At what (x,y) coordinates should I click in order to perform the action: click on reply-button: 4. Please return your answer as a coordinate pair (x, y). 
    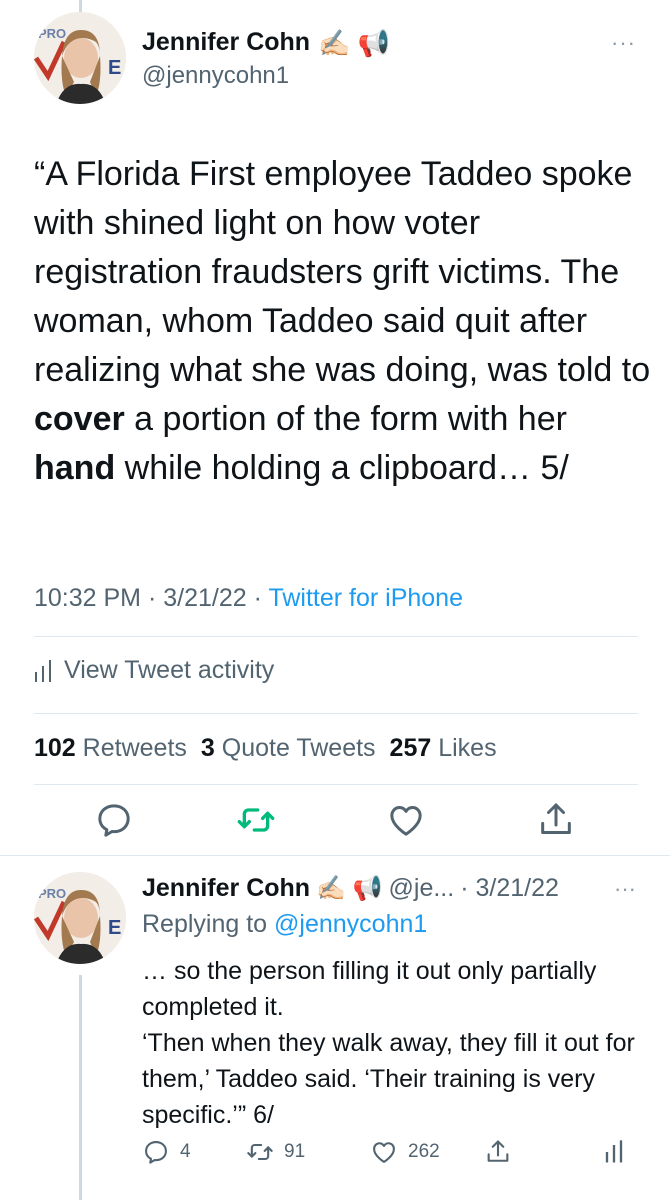
    Looking at the image, I should click on (166, 1152).